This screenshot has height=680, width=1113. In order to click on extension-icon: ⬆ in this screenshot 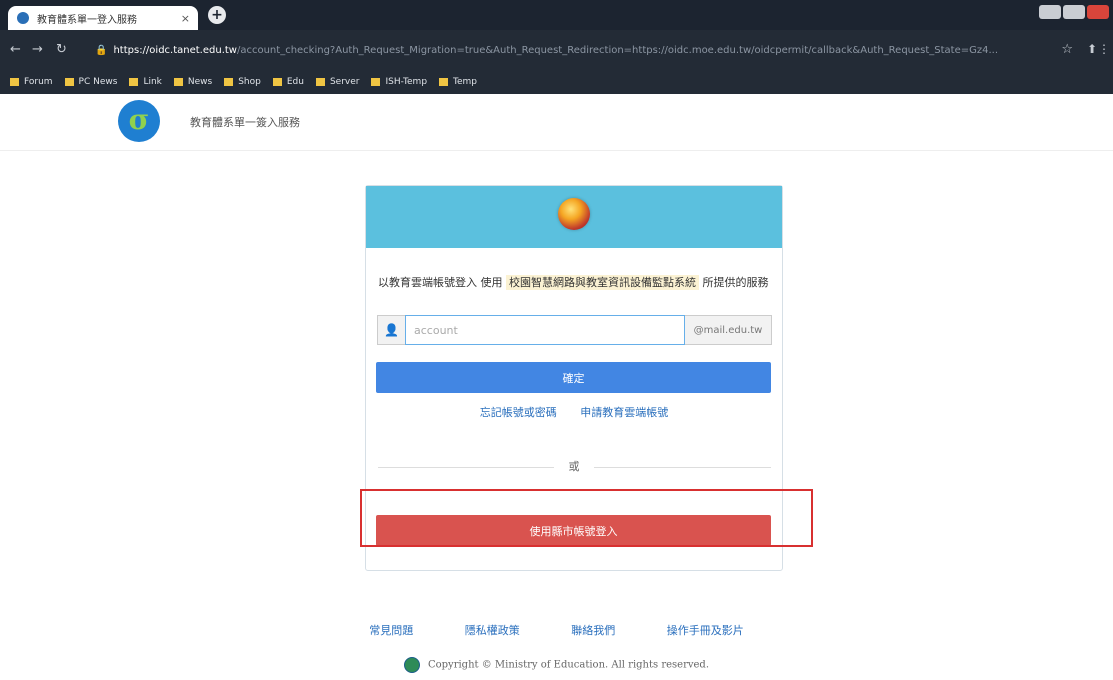, I will do `click(1092, 49)`.